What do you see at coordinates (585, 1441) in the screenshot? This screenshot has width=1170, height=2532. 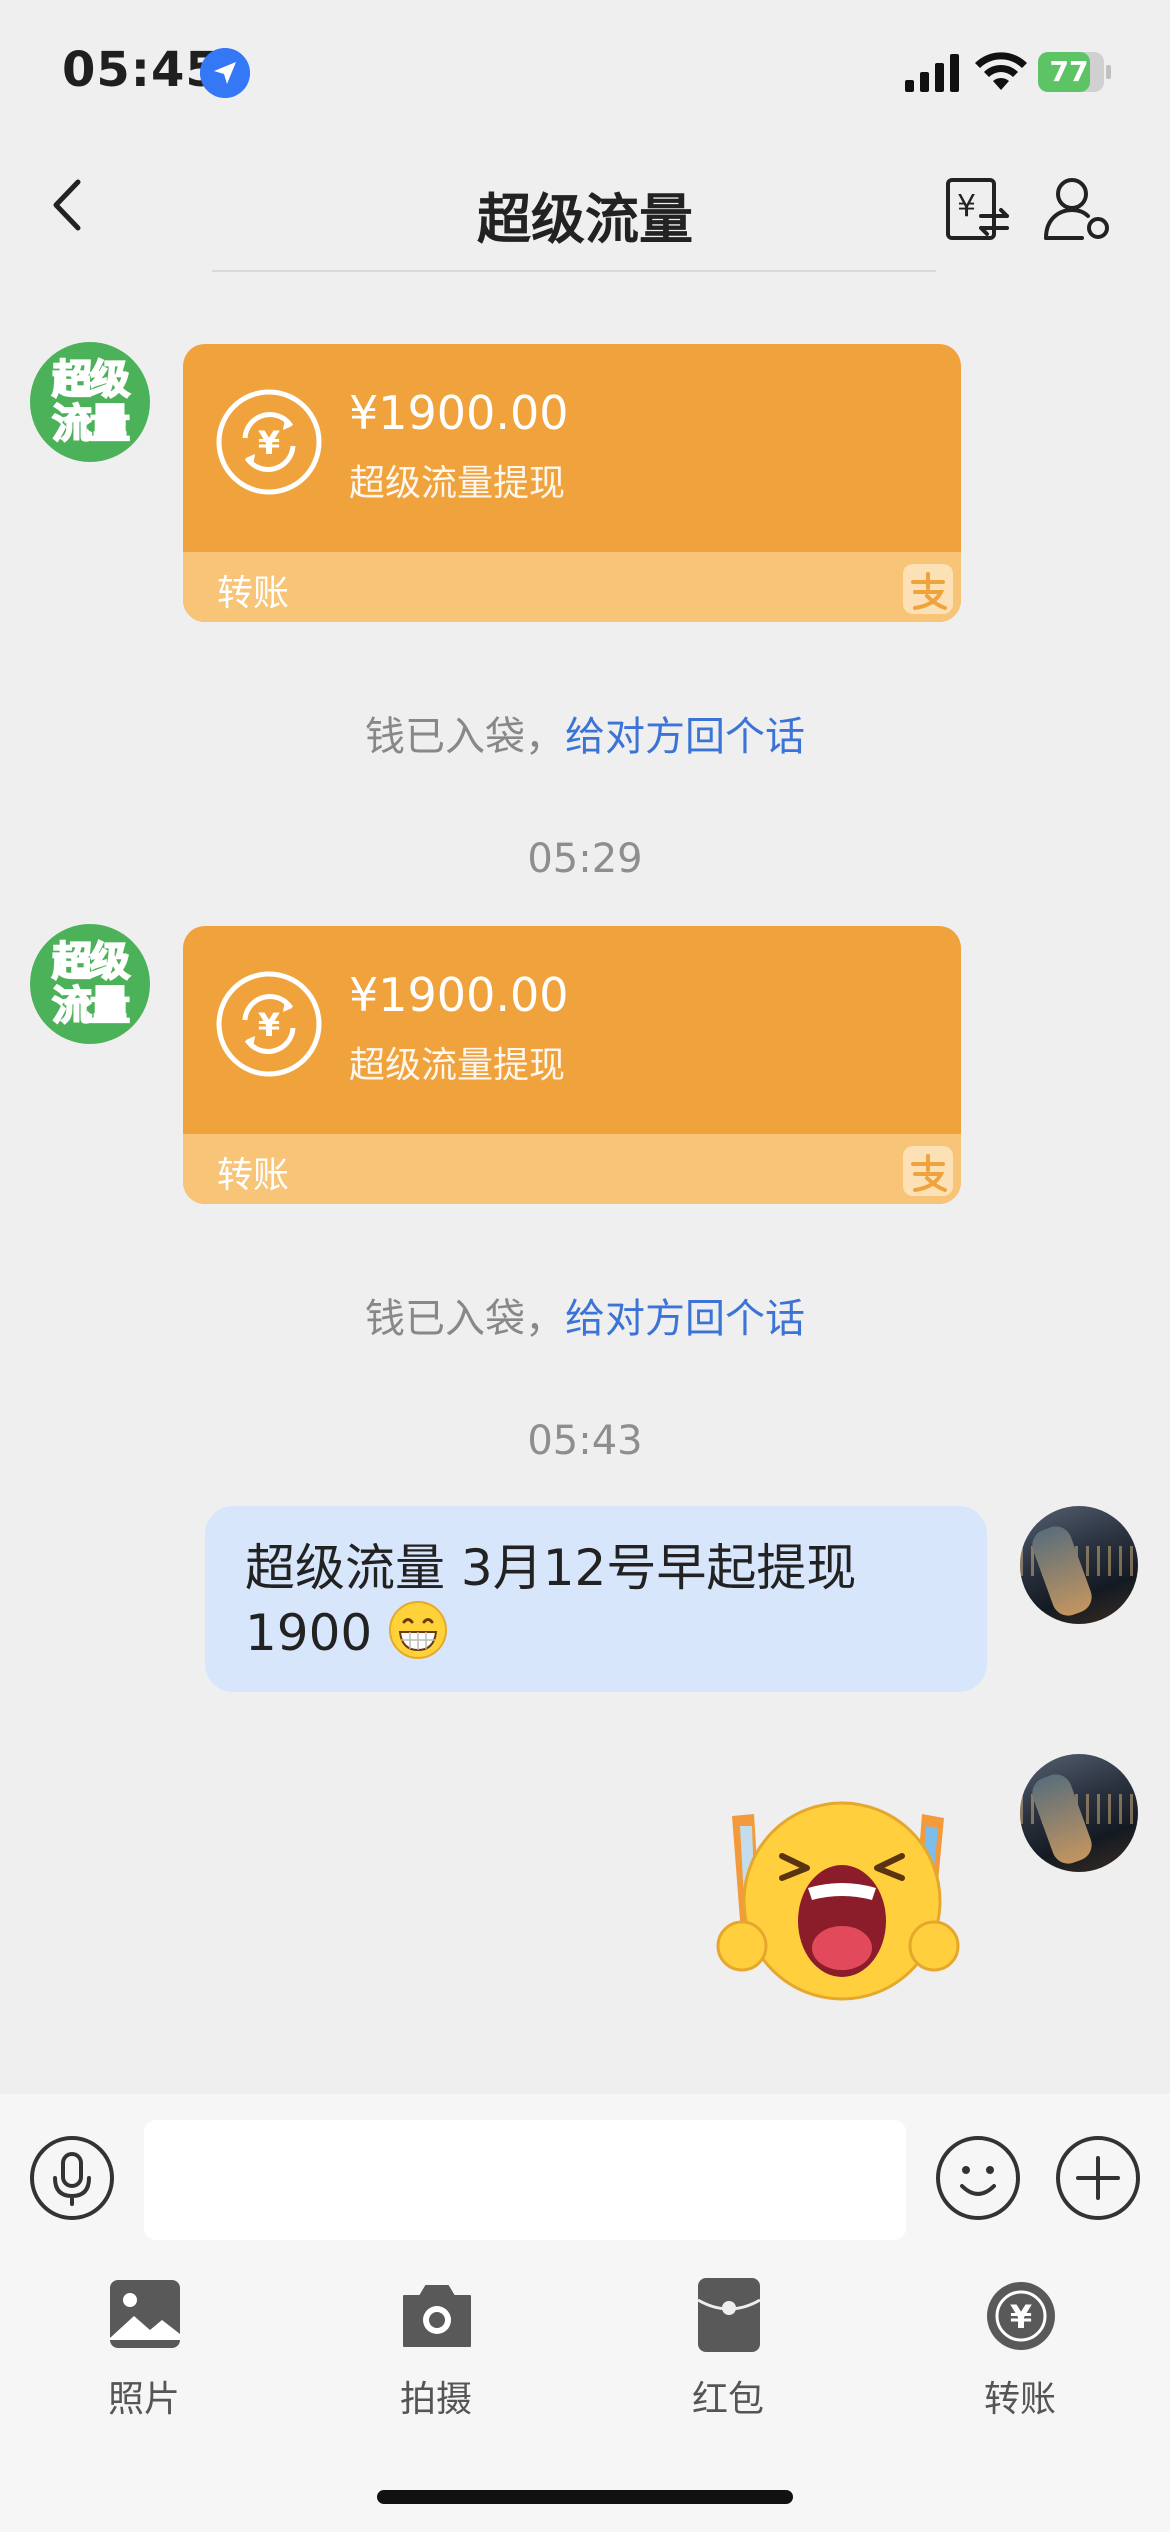 I see `timestamp: 05:43` at bounding box center [585, 1441].